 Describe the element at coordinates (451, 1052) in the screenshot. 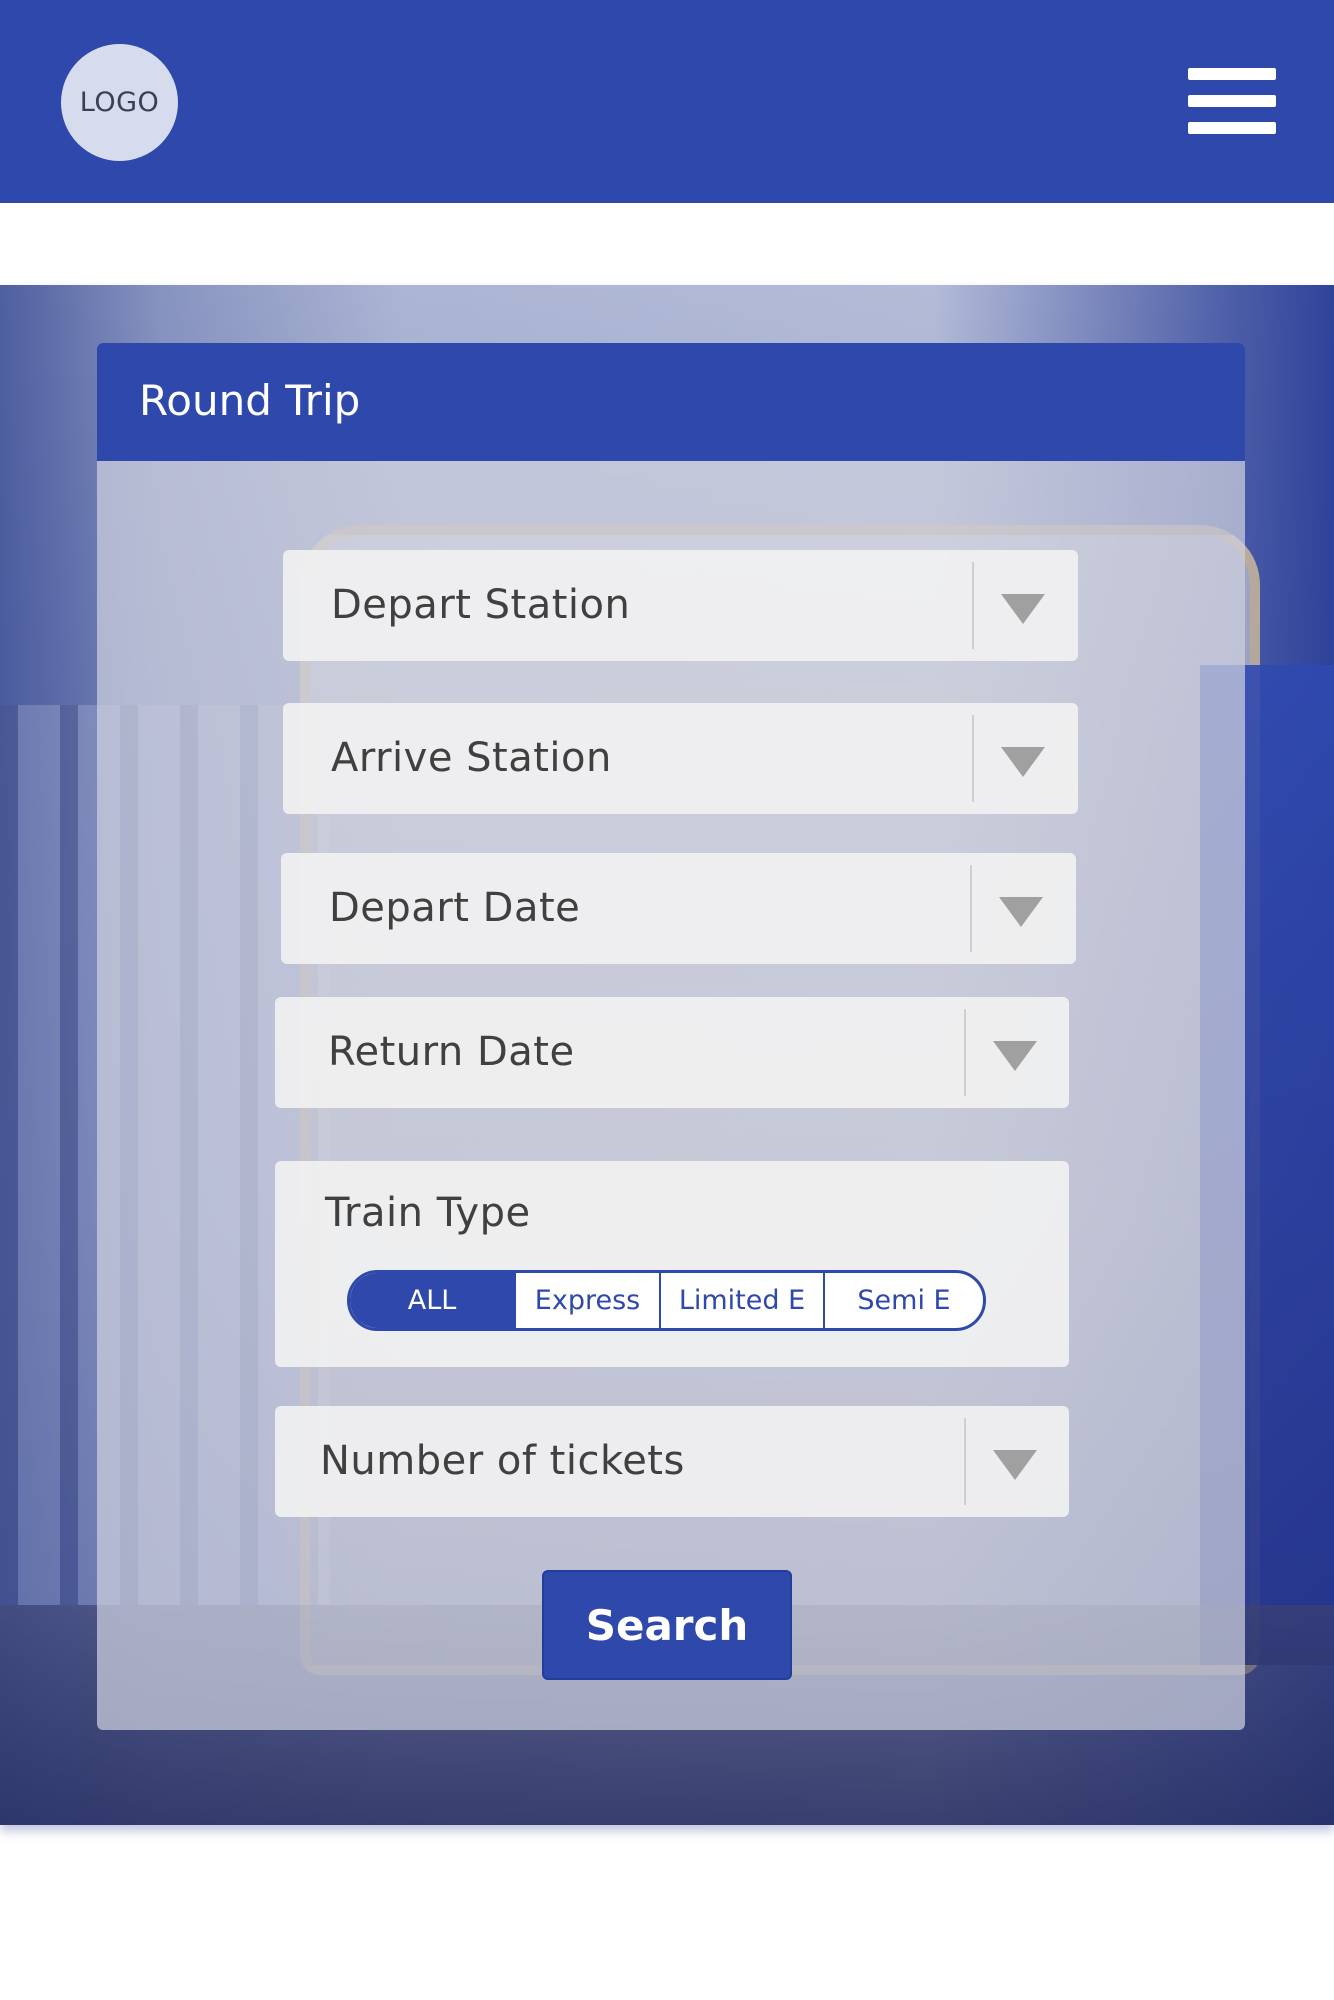

I see `return-date-label: Return Date` at that location.